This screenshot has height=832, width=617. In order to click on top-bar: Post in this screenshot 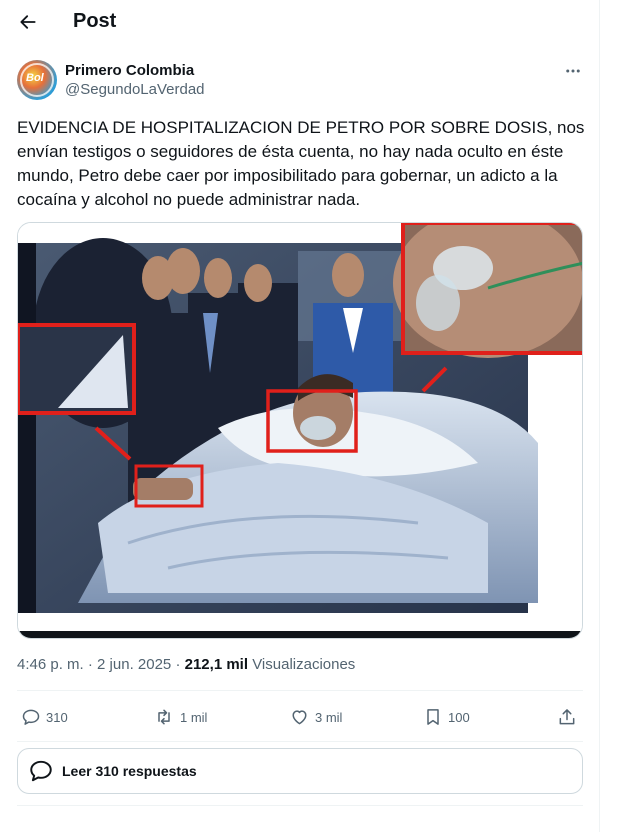, I will do `click(299, 22)`.